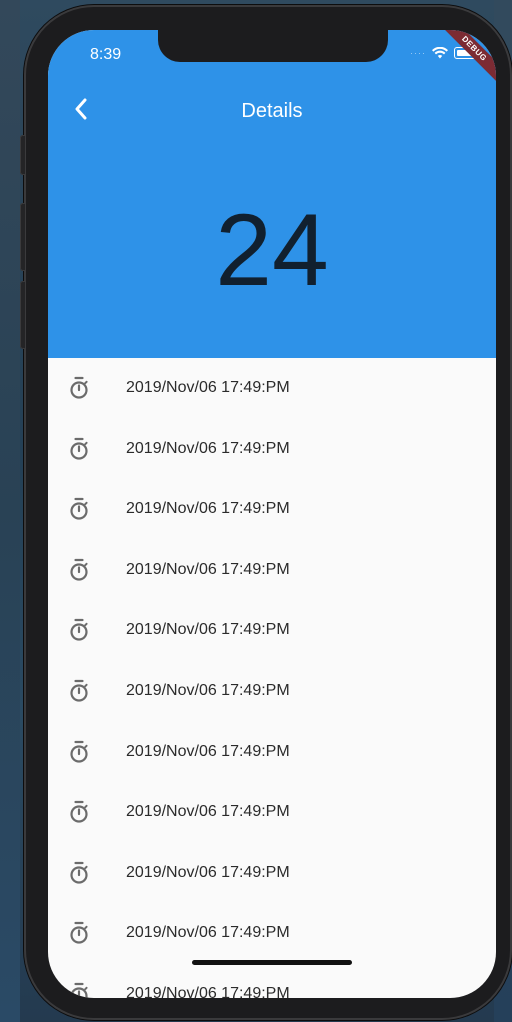  What do you see at coordinates (273, 46) in the screenshot?
I see `device-notch` at bounding box center [273, 46].